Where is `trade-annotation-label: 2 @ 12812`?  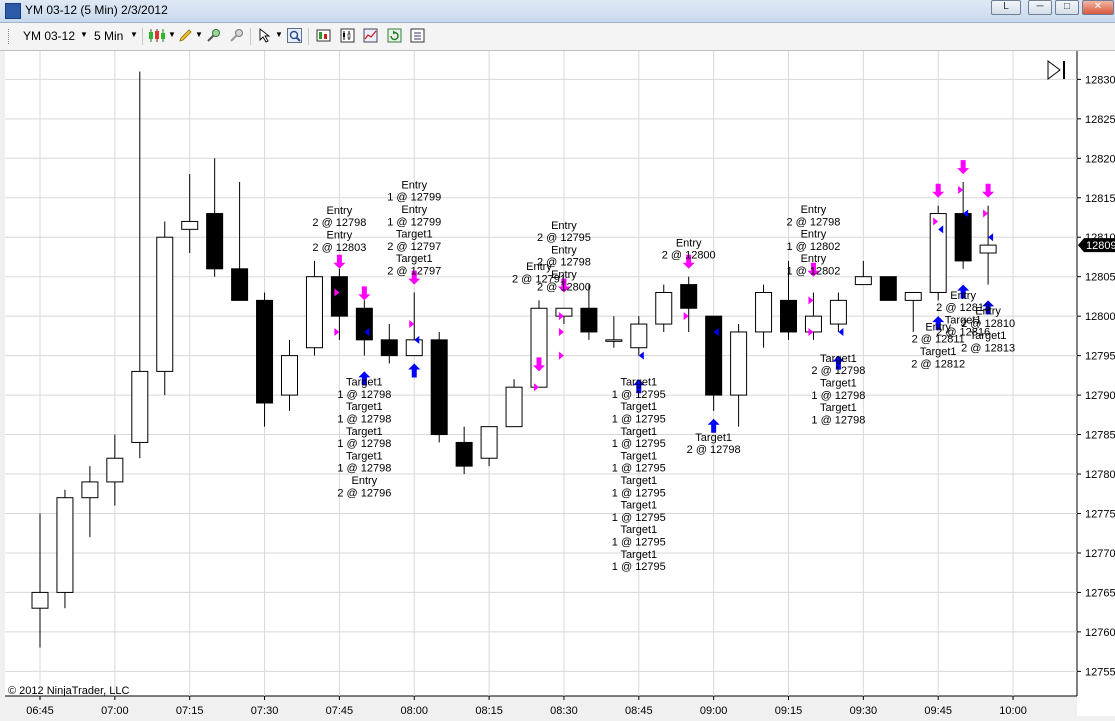 trade-annotation-label: 2 @ 12812 is located at coordinates (938, 364).